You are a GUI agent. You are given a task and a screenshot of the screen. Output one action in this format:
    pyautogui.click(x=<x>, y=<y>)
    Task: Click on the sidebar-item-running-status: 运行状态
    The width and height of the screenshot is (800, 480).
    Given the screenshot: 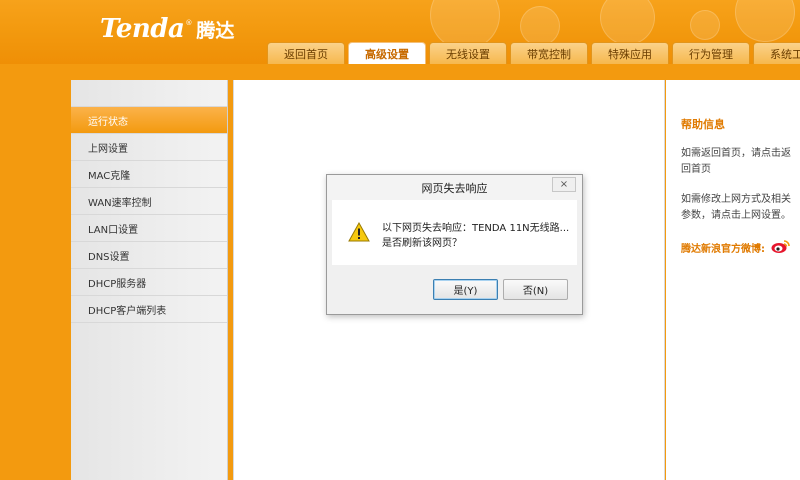 What is the action you would take?
    pyautogui.click(x=149, y=120)
    